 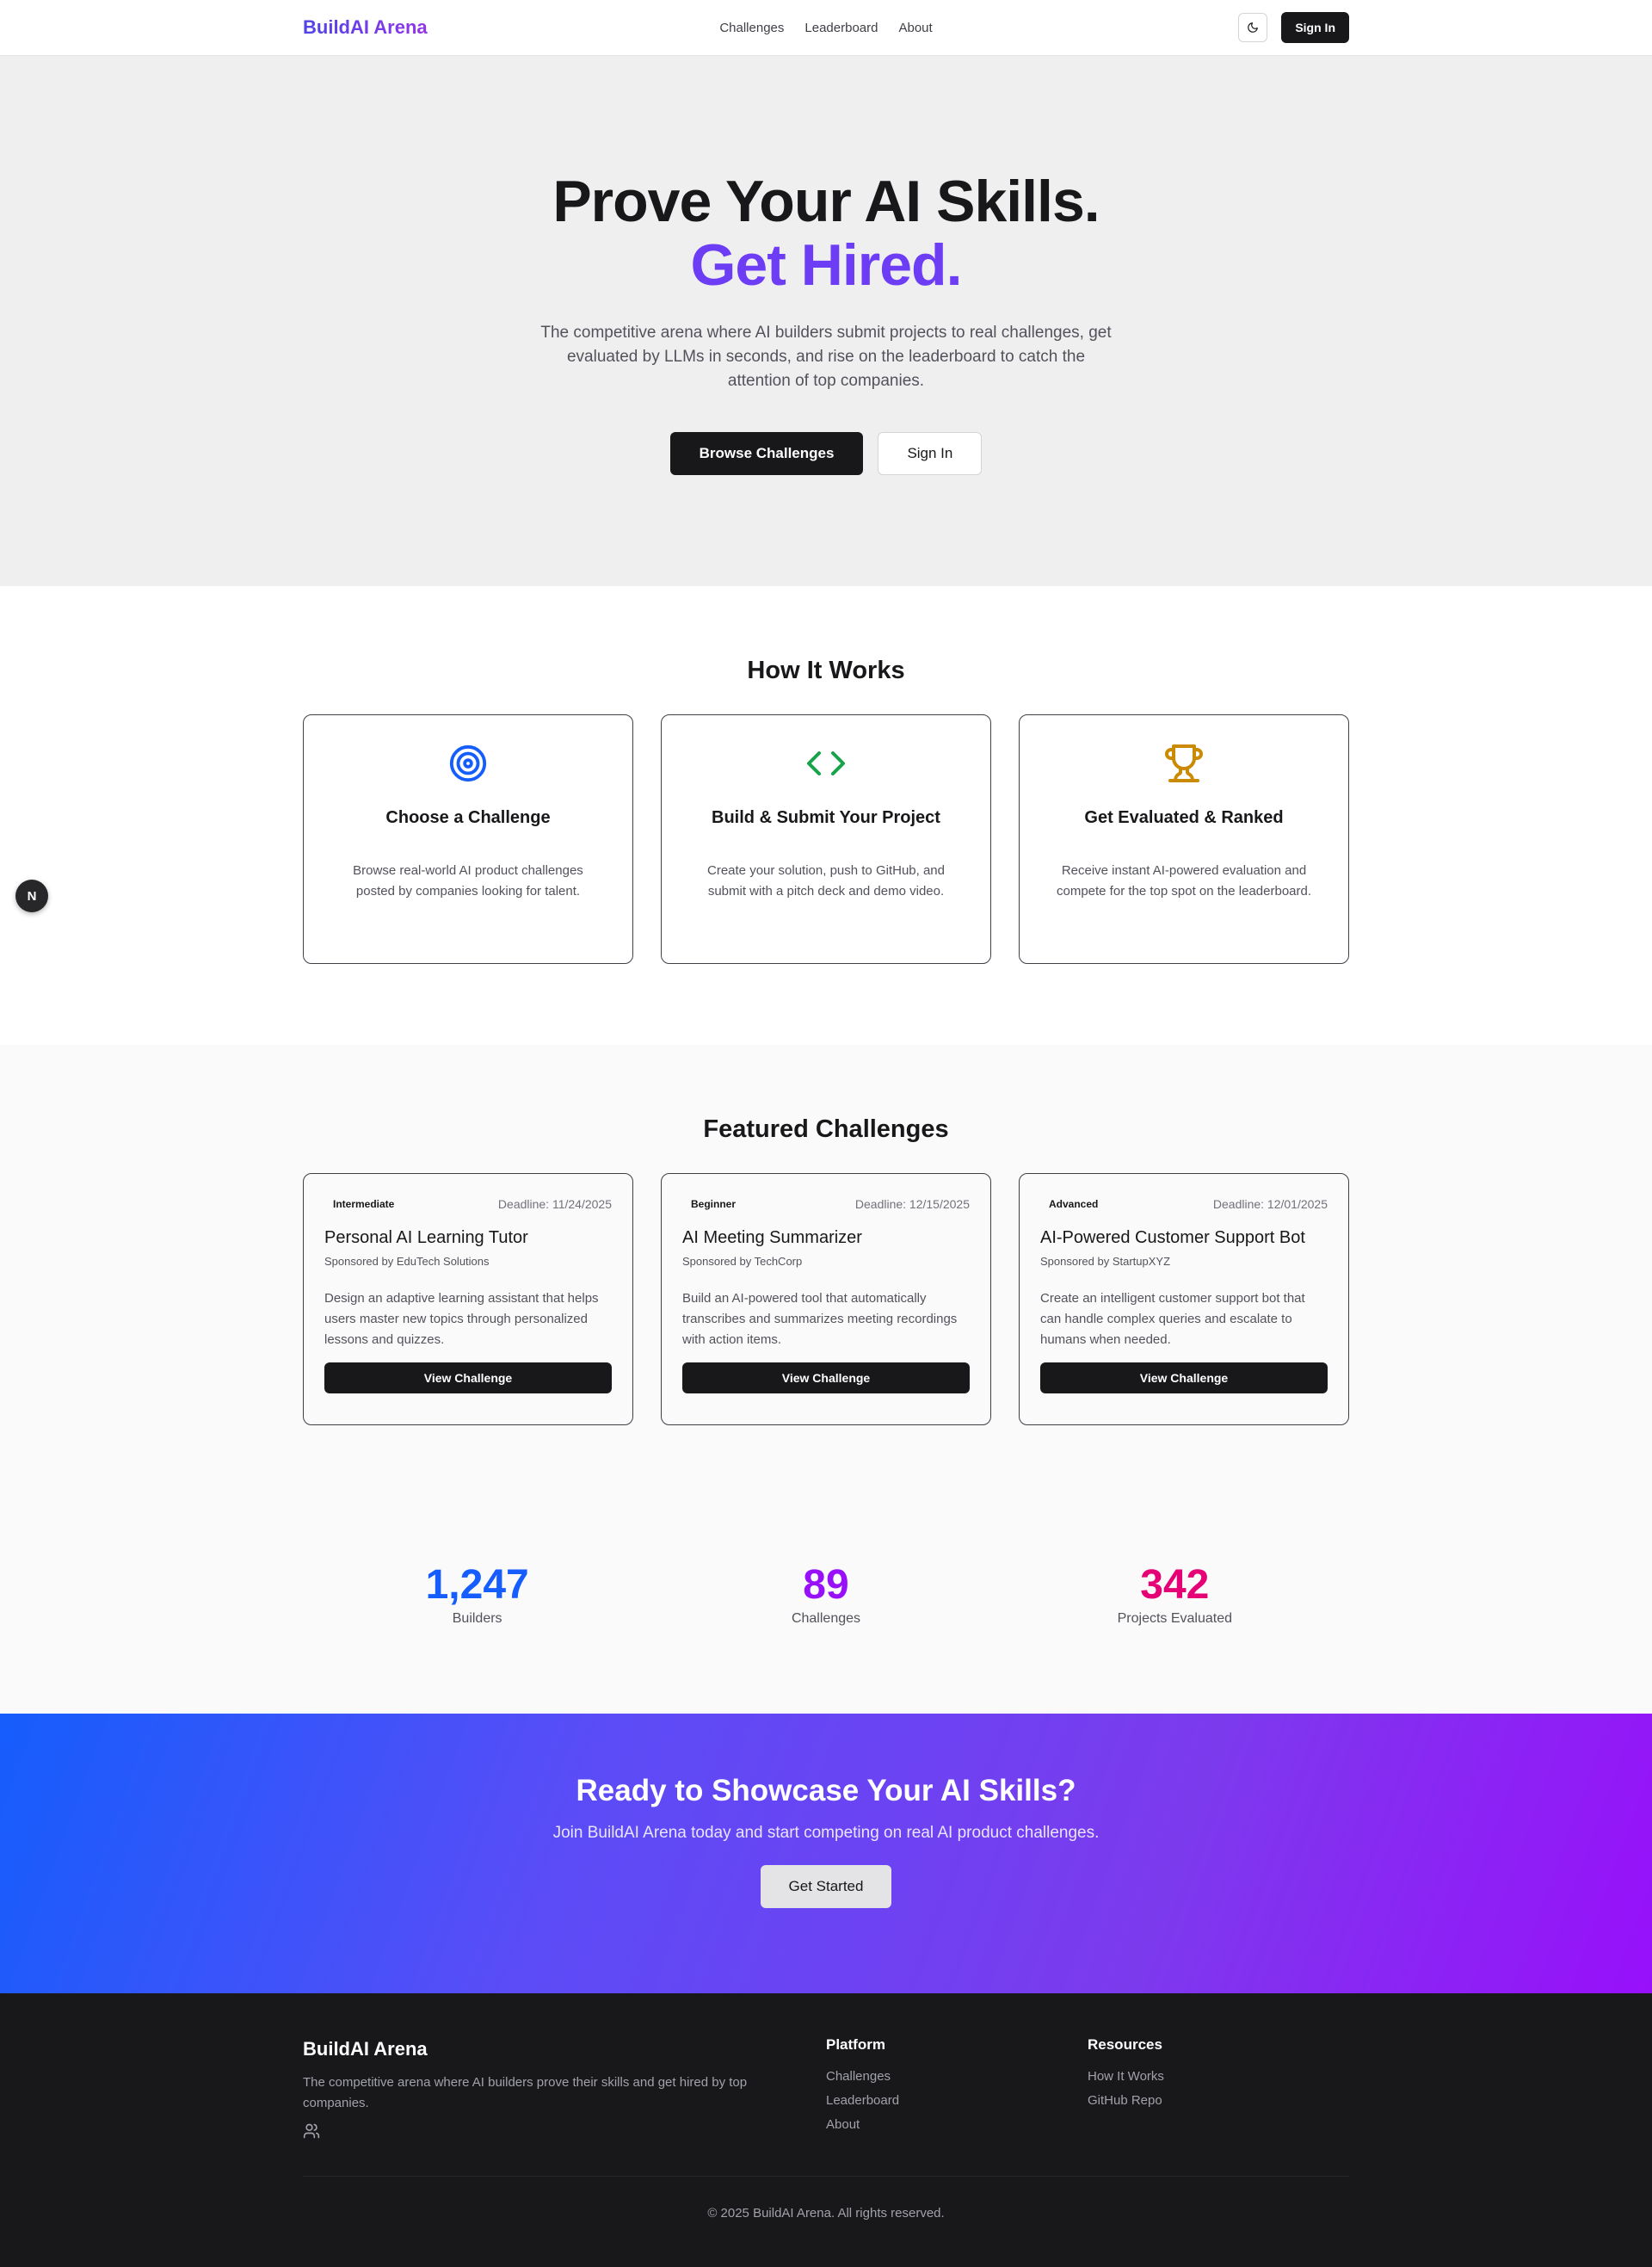 What do you see at coordinates (1218, 2077) in the screenshot?
I see `footer-link-how-it-works: How It Works` at bounding box center [1218, 2077].